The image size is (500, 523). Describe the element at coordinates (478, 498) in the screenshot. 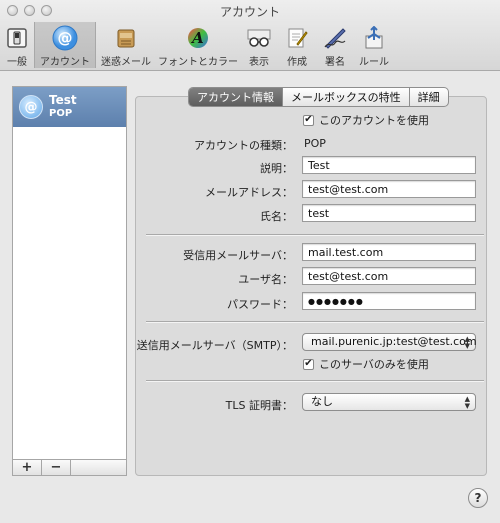

I see `help-button: ?` at that location.